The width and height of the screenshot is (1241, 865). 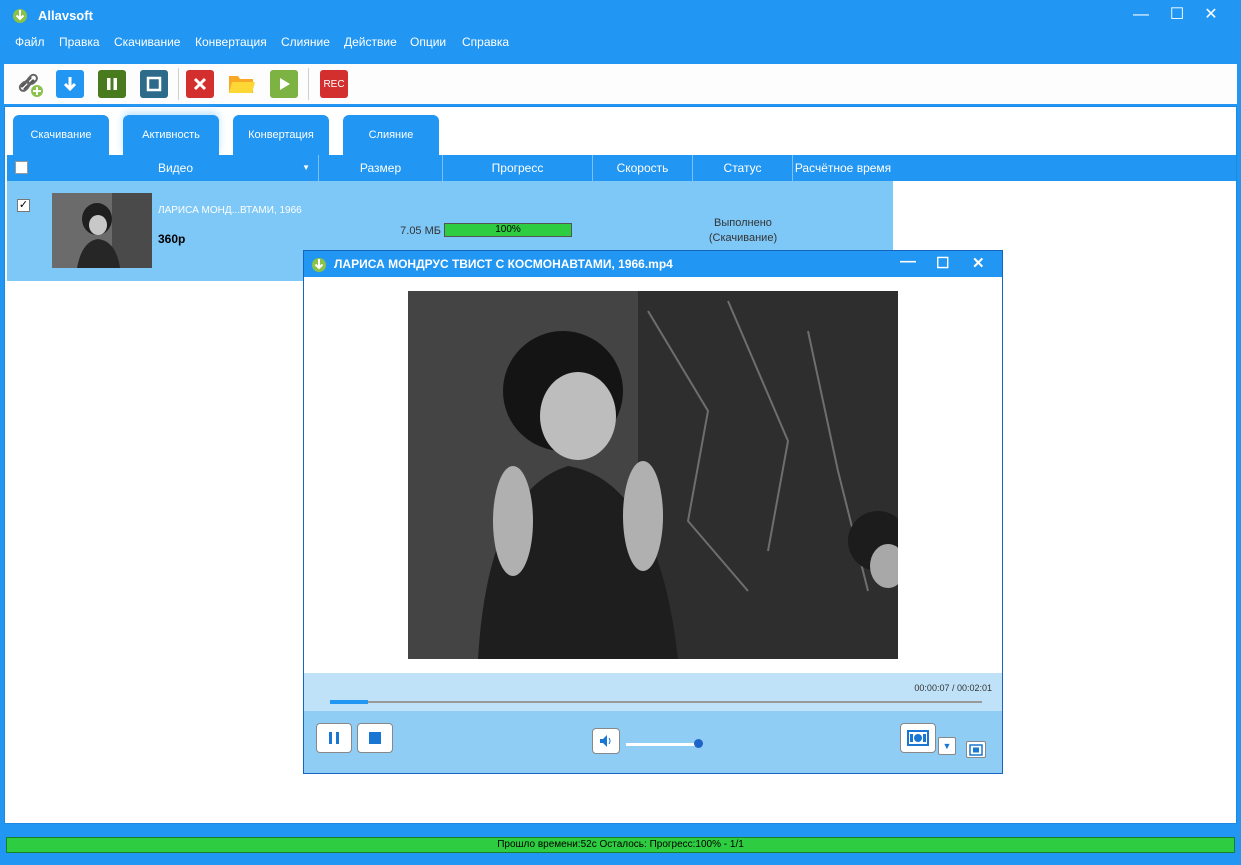 I want to click on chevron-down-icon: ▼, so click(x=947, y=746).